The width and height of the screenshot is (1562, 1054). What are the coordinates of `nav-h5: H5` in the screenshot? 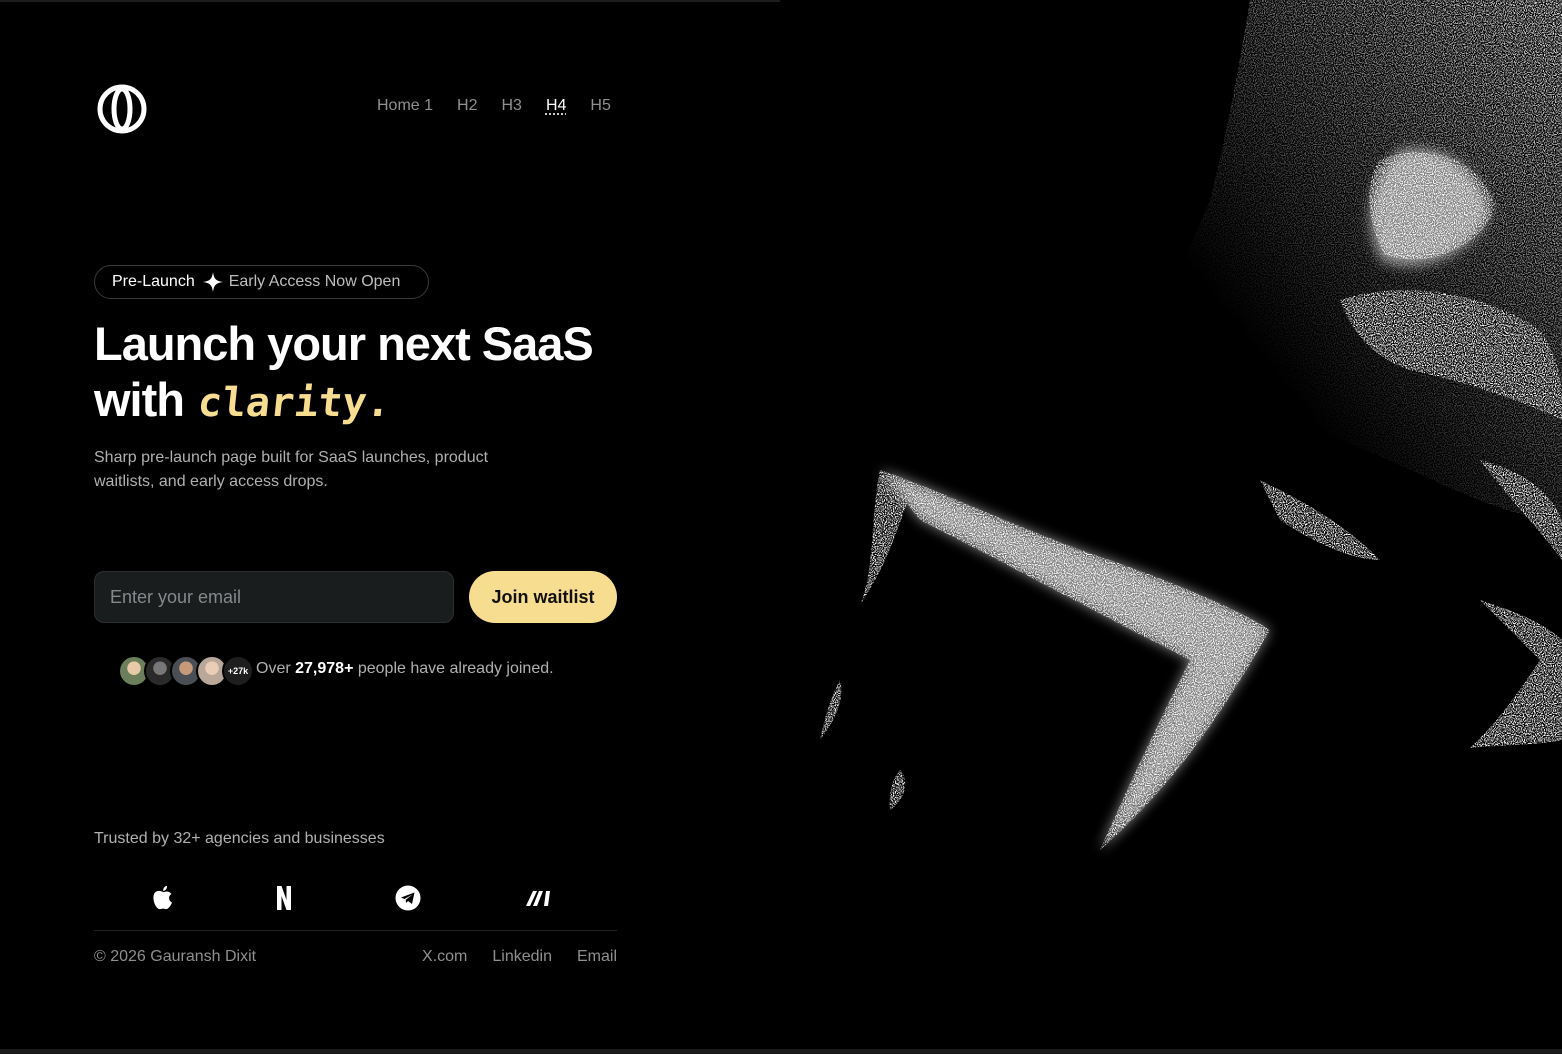 It's located at (600, 106).